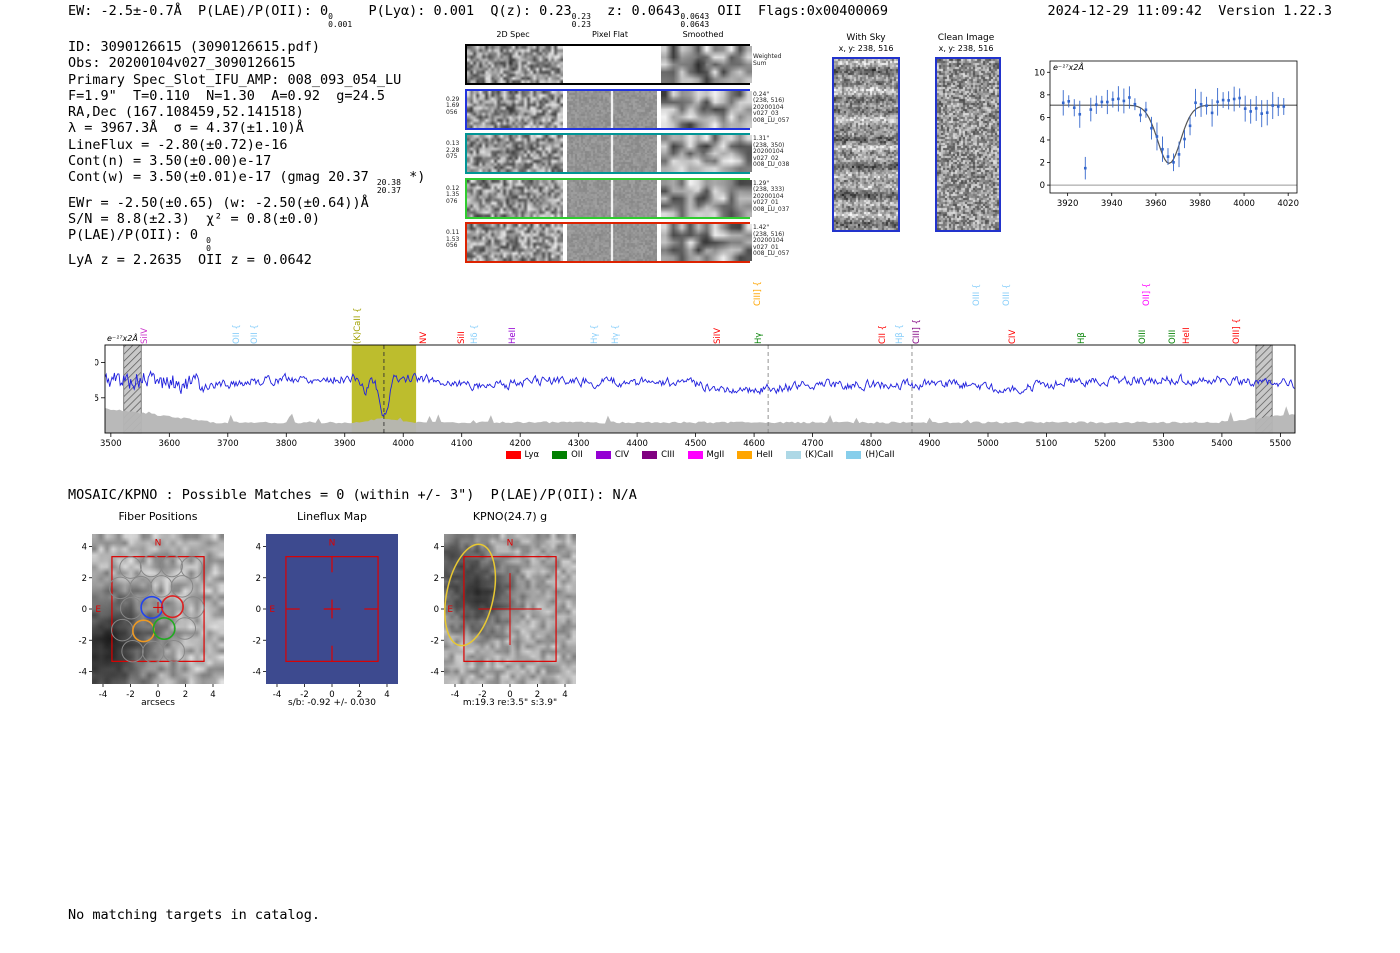 Image resolution: width=1400 pixels, height=953 pixels. What do you see at coordinates (532, 455) in the screenshot?
I see `legend-label: Lyα` at bounding box center [532, 455].